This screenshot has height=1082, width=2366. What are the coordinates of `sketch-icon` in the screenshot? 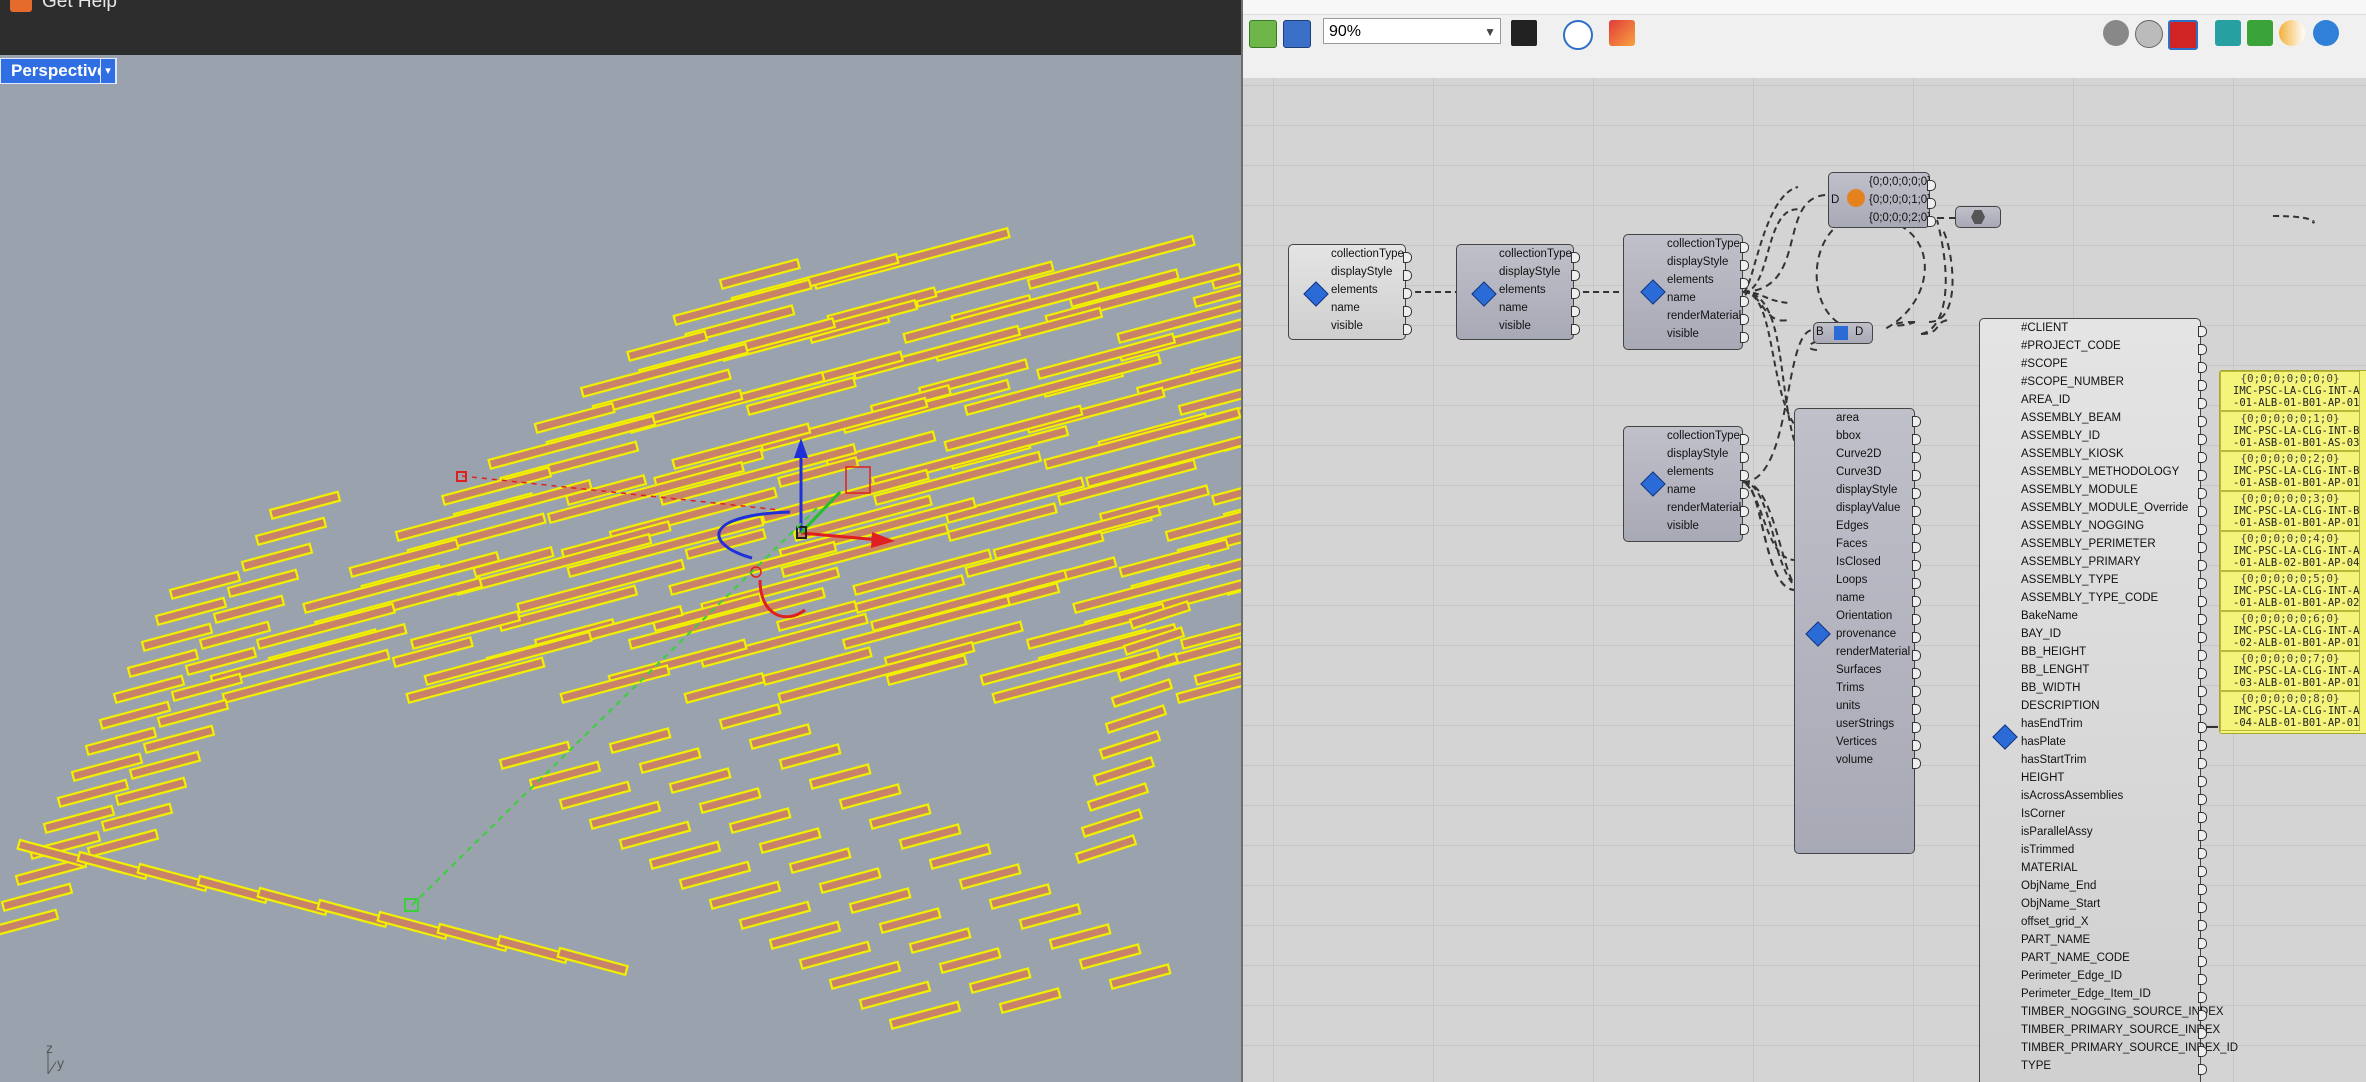 It's located at (1524, 33).